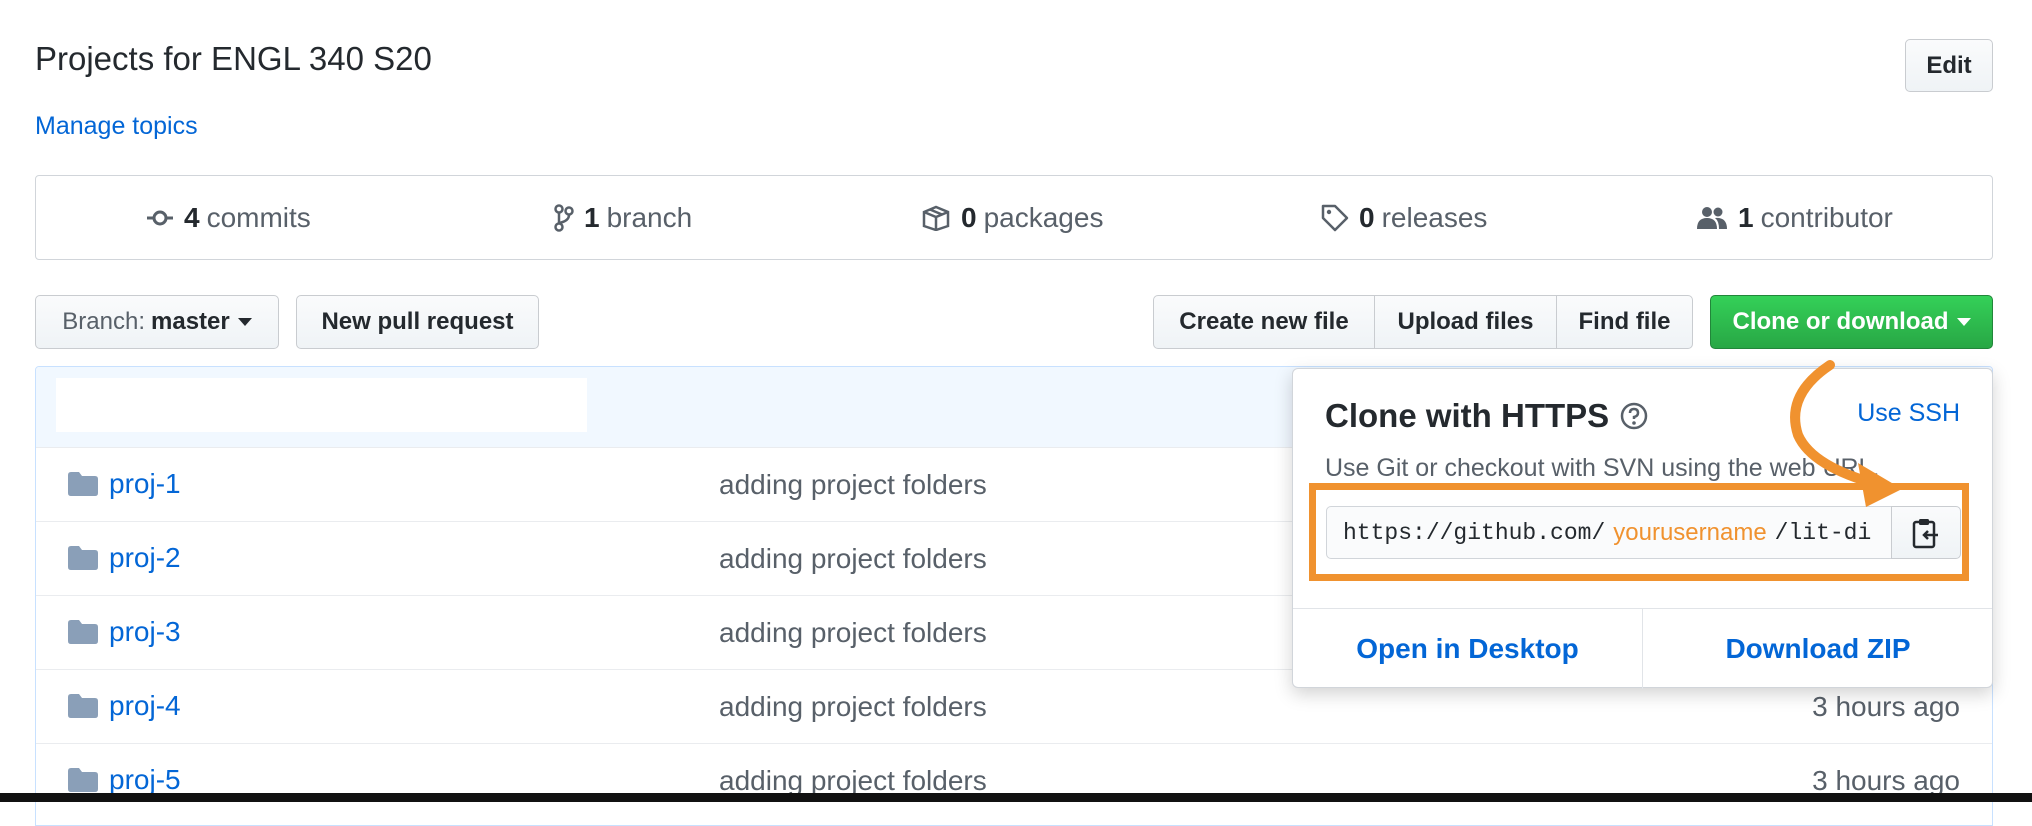  Describe the element at coordinates (233, 58) in the screenshot. I see `repo-description: Projects for ENGL 340 S20` at that location.